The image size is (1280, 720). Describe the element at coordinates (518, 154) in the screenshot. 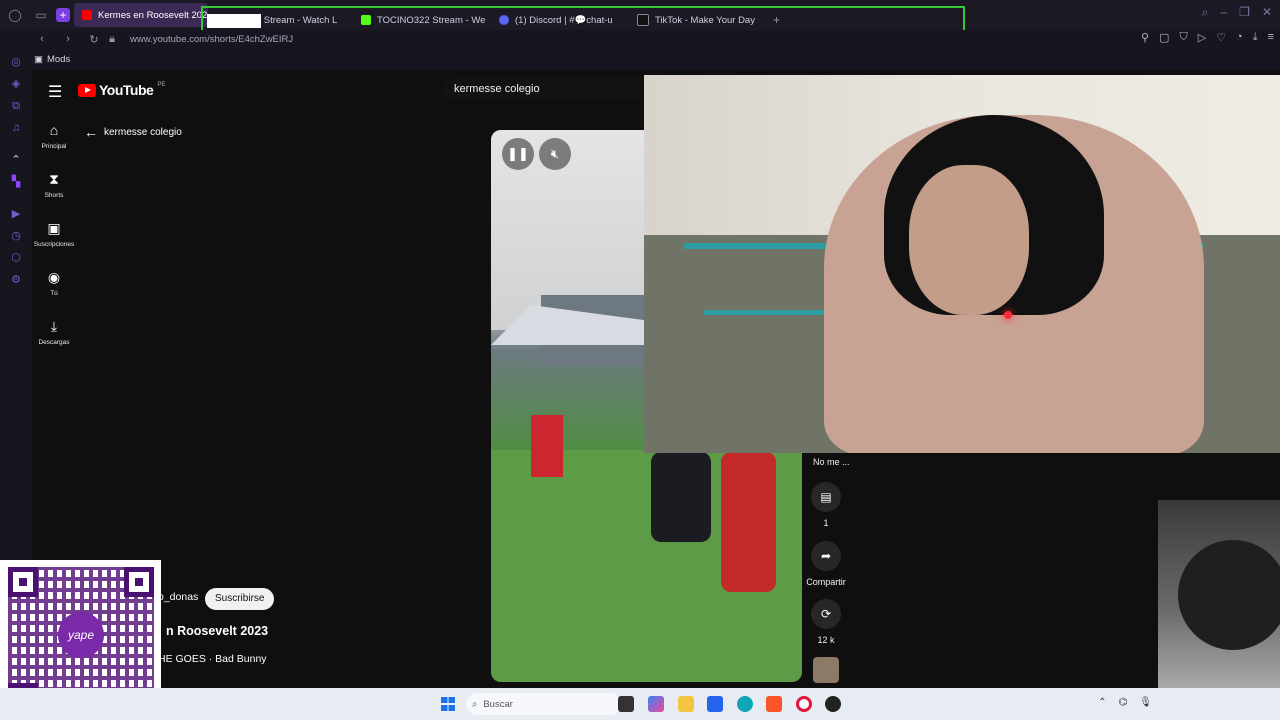

I see `pause-button: ❚❚` at that location.